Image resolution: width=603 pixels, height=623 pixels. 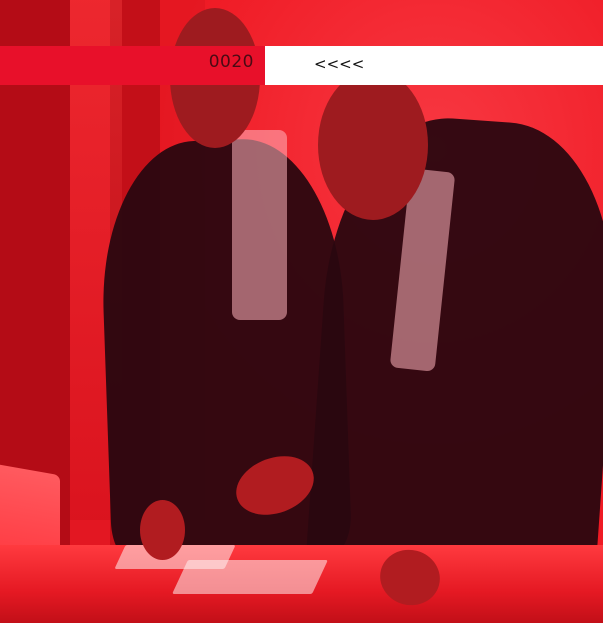 I want to click on person-right-head, so click(x=373, y=145).